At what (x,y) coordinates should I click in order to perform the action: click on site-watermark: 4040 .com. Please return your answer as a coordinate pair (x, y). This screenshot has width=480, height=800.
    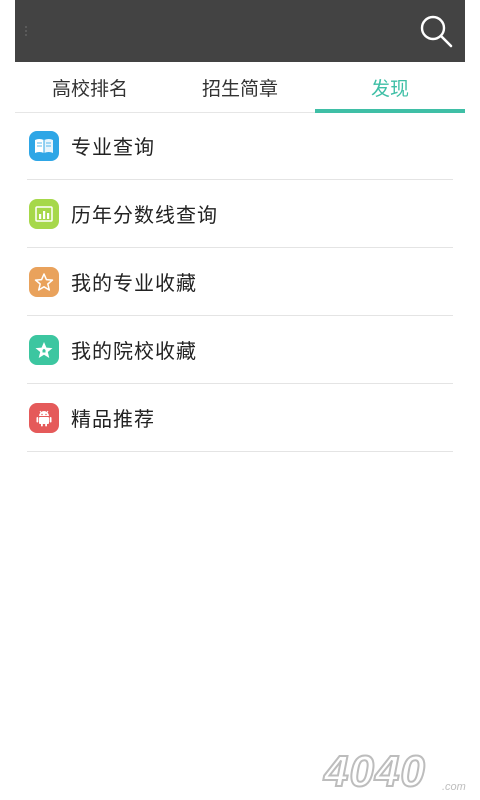
    Looking at the image, I should click on (397, 770).